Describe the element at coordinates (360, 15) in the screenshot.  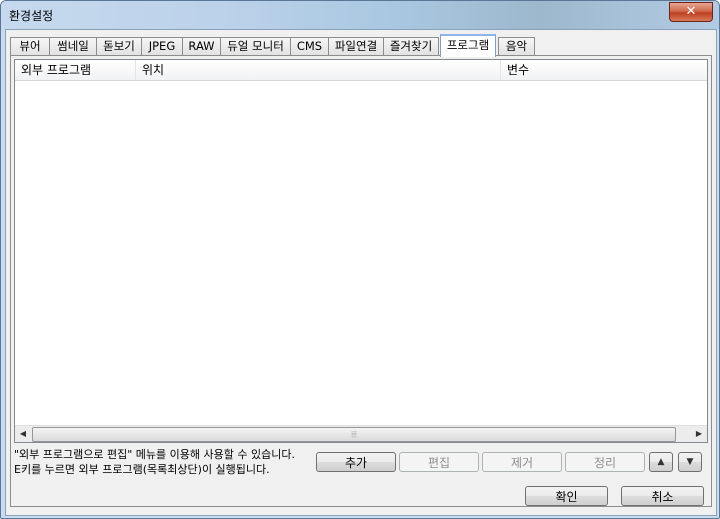
I see `title-bar: 환경설정 ✕` at that location.